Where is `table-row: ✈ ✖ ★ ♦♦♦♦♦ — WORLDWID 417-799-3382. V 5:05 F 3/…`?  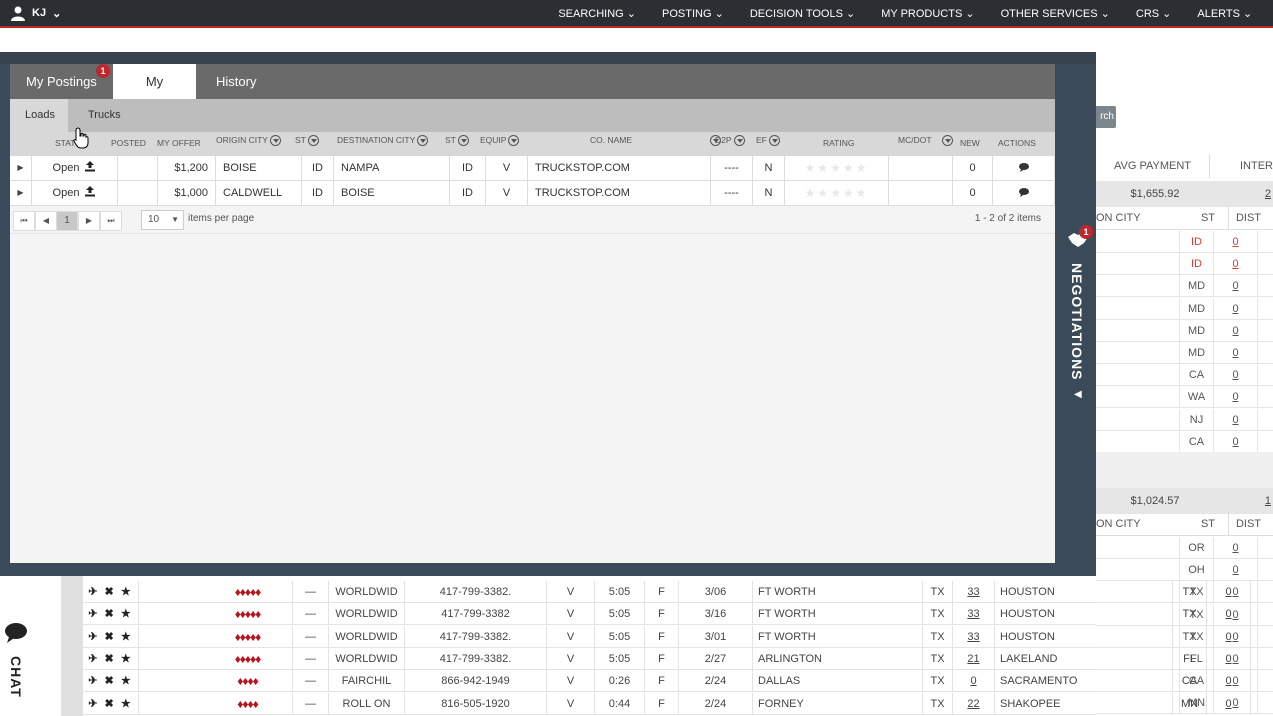 table-row: ✈ ✖ ★ ♦♦♦♦♦ — WORLDWID 417-799-3382. V 5:05 F 3/… is located at coordinates (667, 592).